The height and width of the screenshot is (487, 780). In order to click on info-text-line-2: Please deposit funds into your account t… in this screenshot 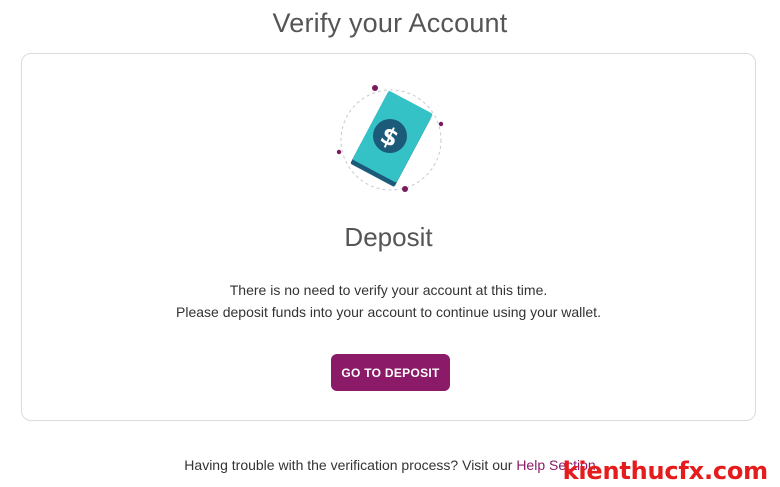, I will do `click(388, 312)`.